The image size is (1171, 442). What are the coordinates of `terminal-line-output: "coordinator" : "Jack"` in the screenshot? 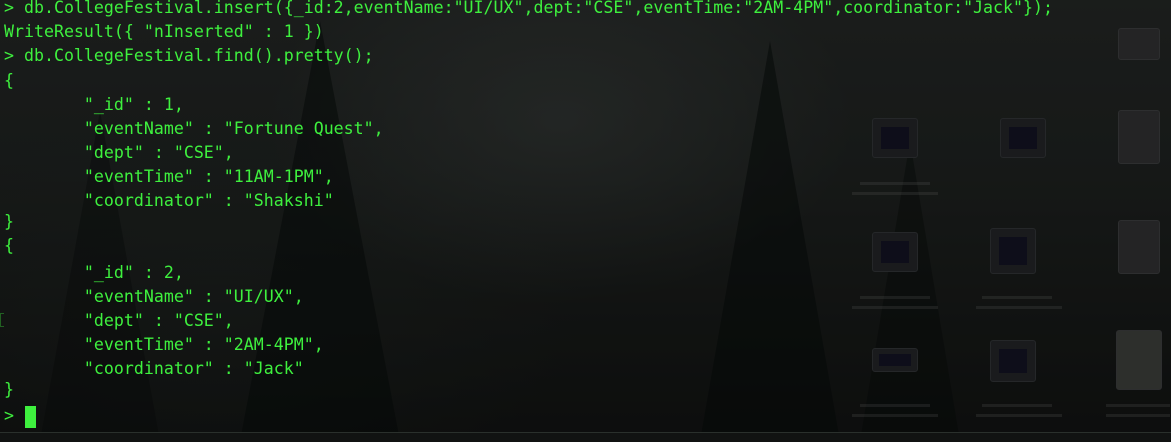 It's located at (154, 368).